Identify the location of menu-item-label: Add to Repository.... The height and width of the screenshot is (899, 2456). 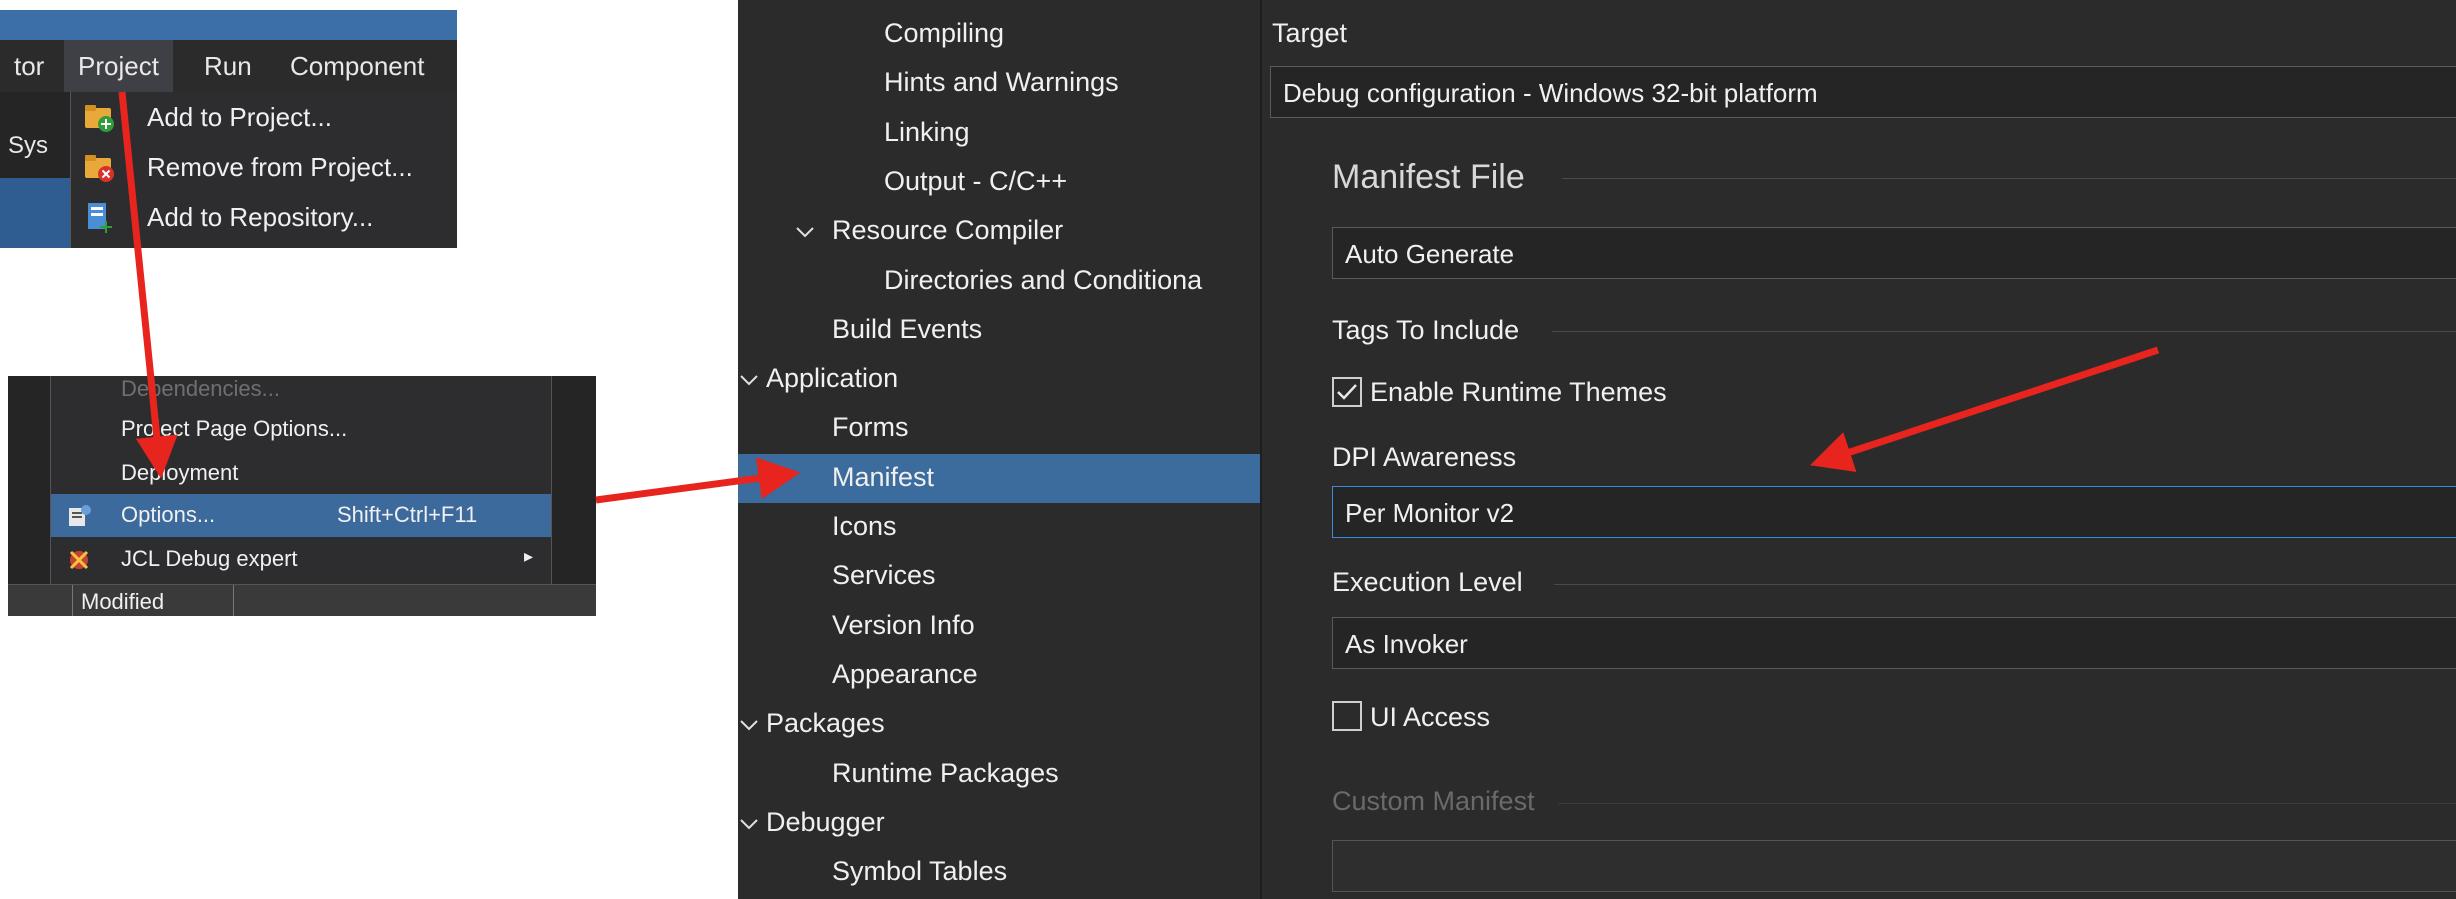
(260, 217).